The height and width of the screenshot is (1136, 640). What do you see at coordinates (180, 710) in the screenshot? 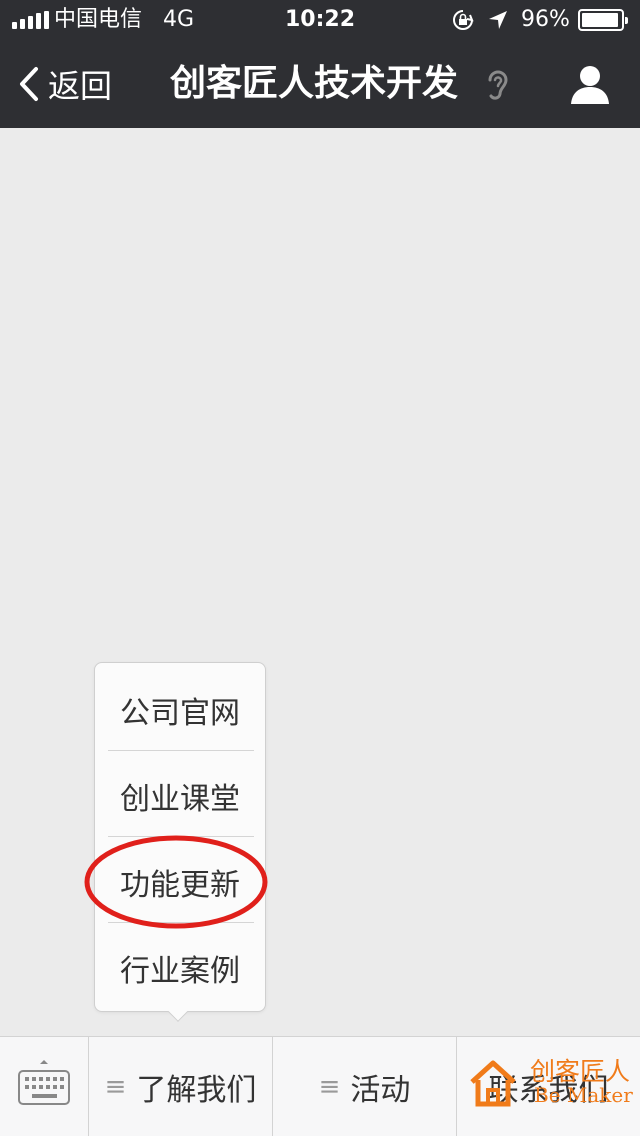
I see `submenu-item-company-website: 公司官网` at bounding box center [180, 710].